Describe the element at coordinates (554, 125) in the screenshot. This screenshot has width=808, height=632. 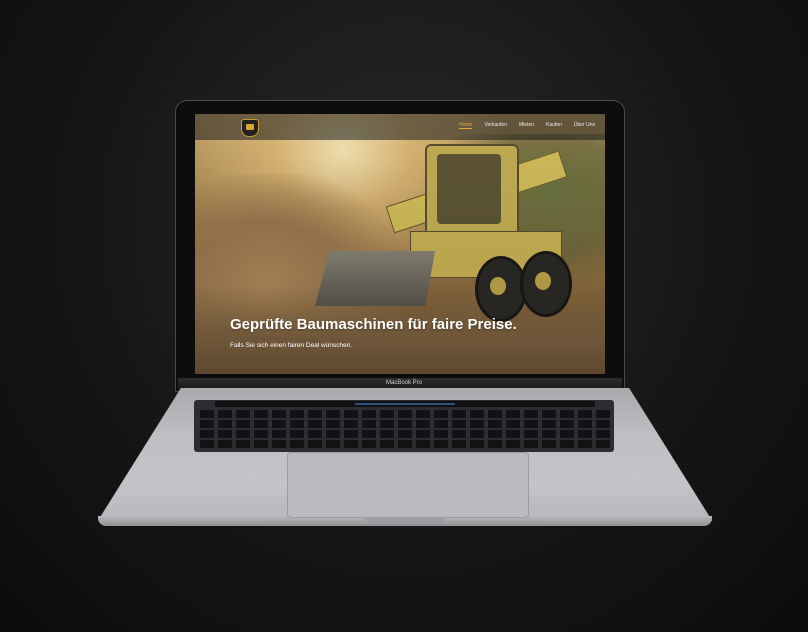
I see `nav-item-kaufen: Kaufen` at that location.